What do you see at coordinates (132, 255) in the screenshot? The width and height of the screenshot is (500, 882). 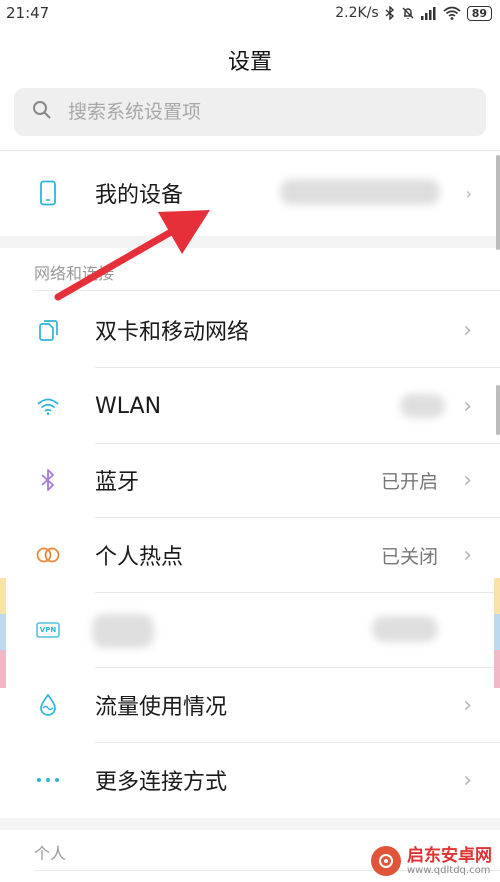 I see `annotation-arrow` at bounding box center [132, 255].